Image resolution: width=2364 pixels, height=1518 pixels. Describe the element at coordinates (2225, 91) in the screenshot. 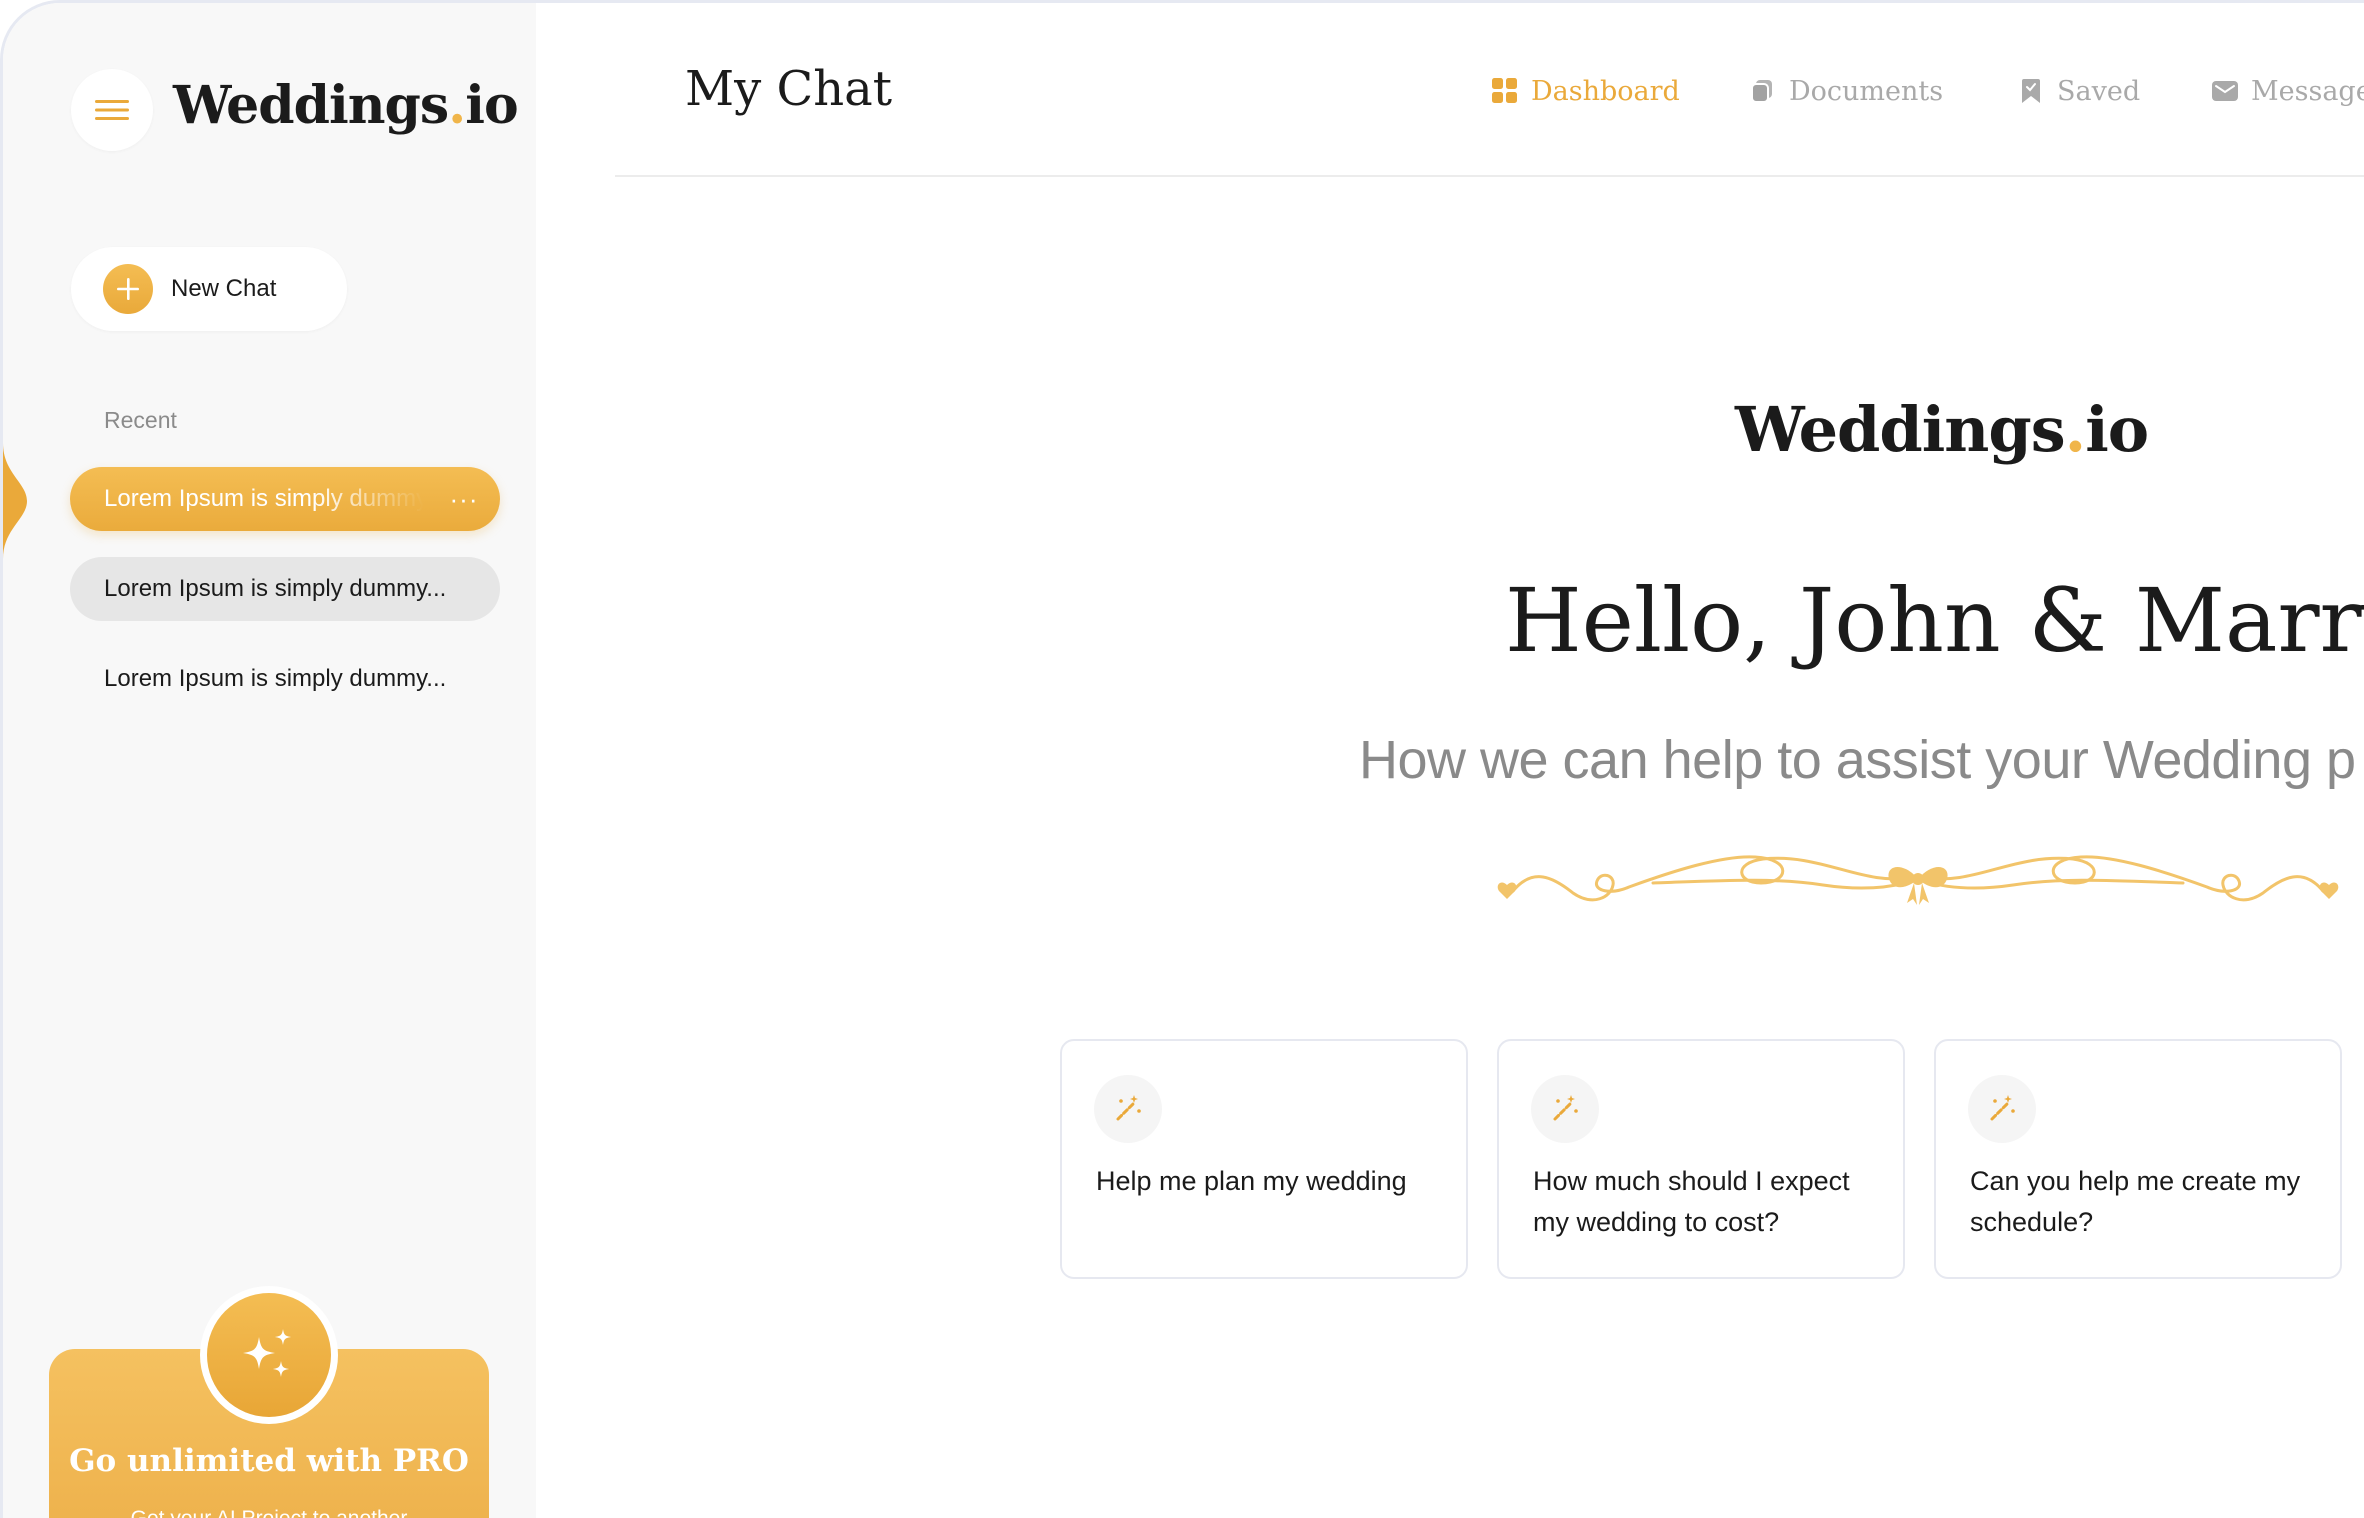

I see `mail-icon` at that location.